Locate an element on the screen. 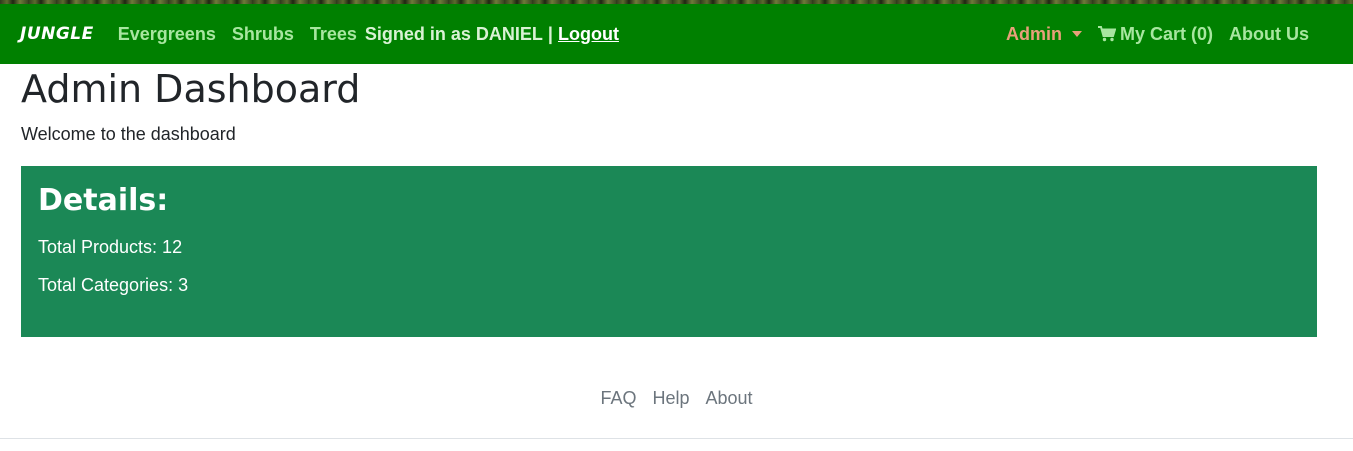 This screenshot has height=451, width=1353. total-categories: Total Categories: 3 is located at coordinates (113, 285).